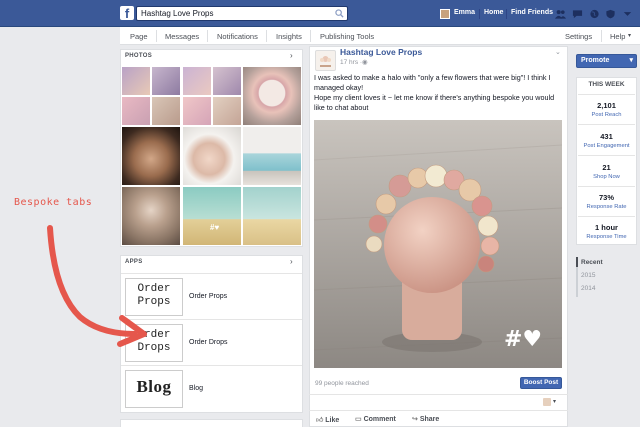 This screenshot has height=427, width=640. What do you see at coordinates (415, 419) in the screenshot?
I see `share-icon: ↪` at bounding box center [415, 419].